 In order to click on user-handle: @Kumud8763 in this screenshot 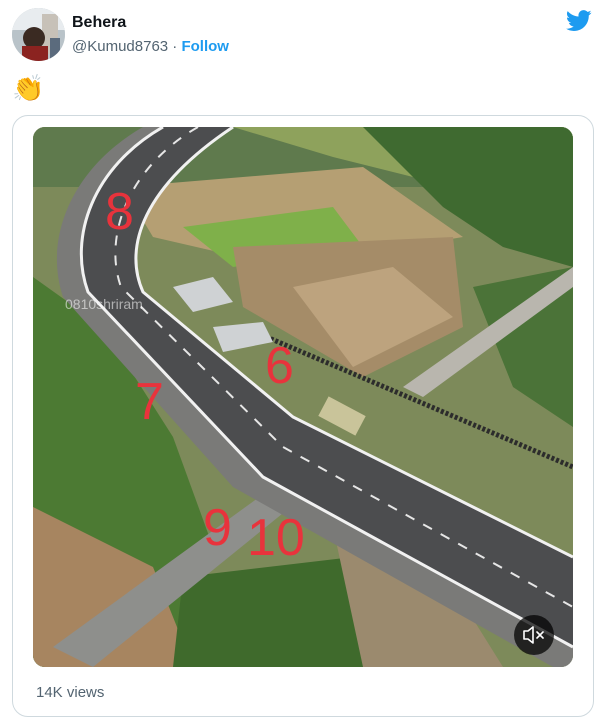, I will do `click(120, 46)`.